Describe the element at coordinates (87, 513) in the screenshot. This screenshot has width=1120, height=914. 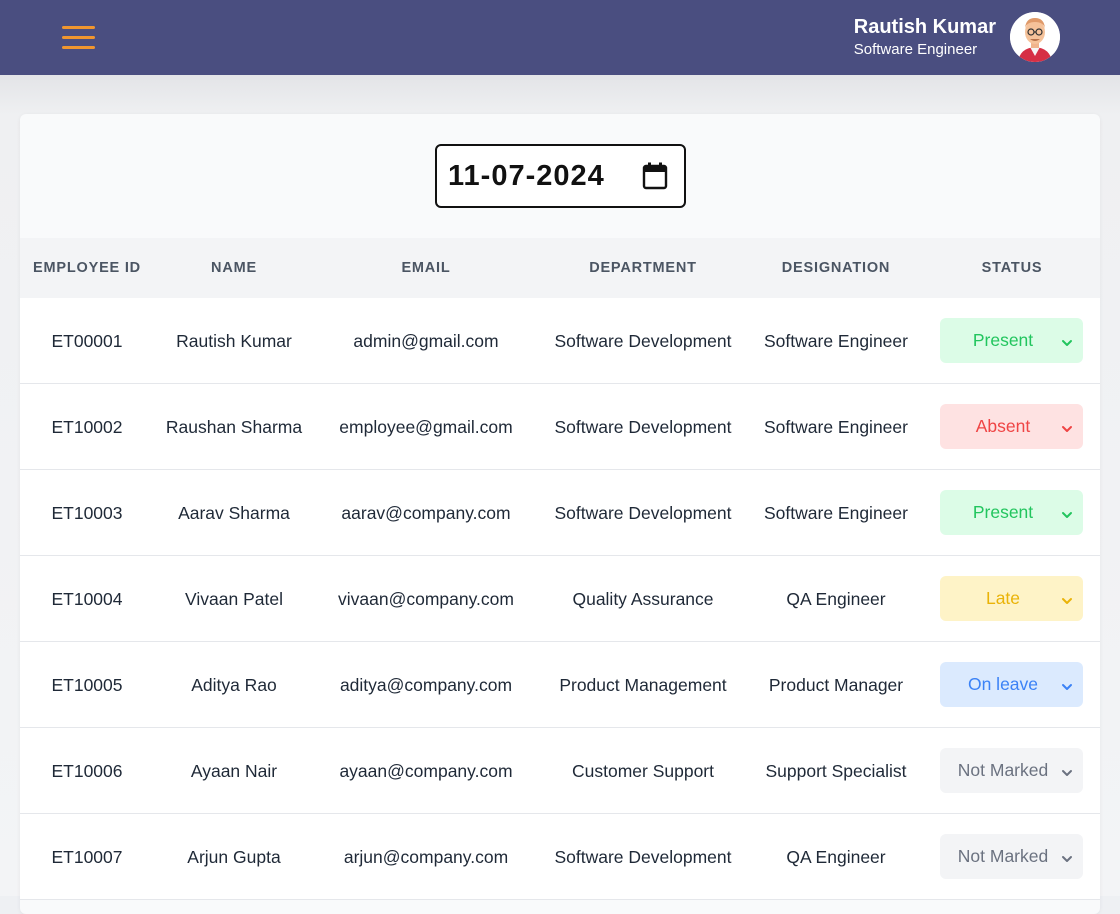
I see `employee-id-cell: ET10003` at that location.